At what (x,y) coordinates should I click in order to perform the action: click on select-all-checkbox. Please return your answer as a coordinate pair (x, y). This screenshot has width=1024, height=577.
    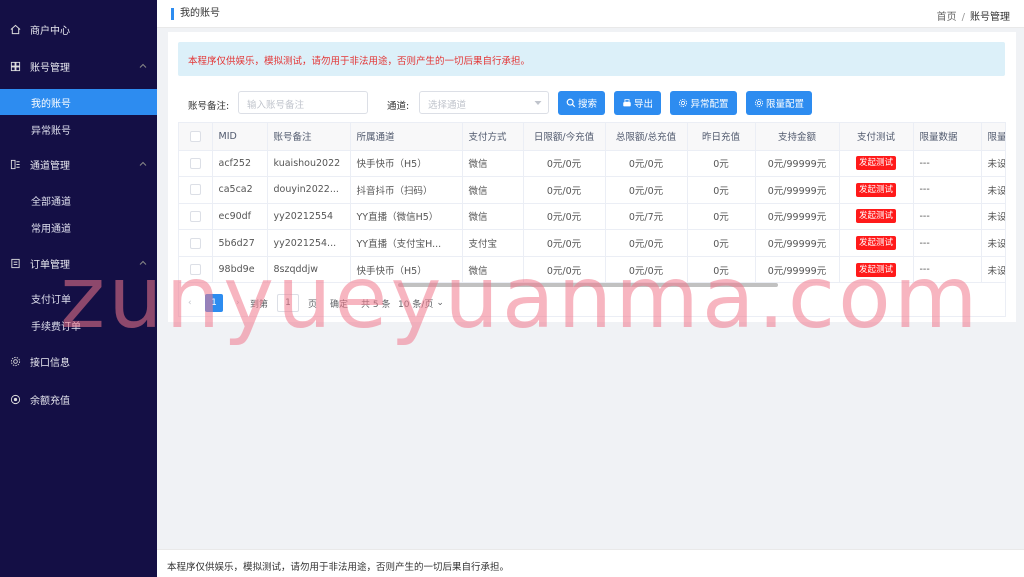
    Looking at the image, I should click on (195, 136).